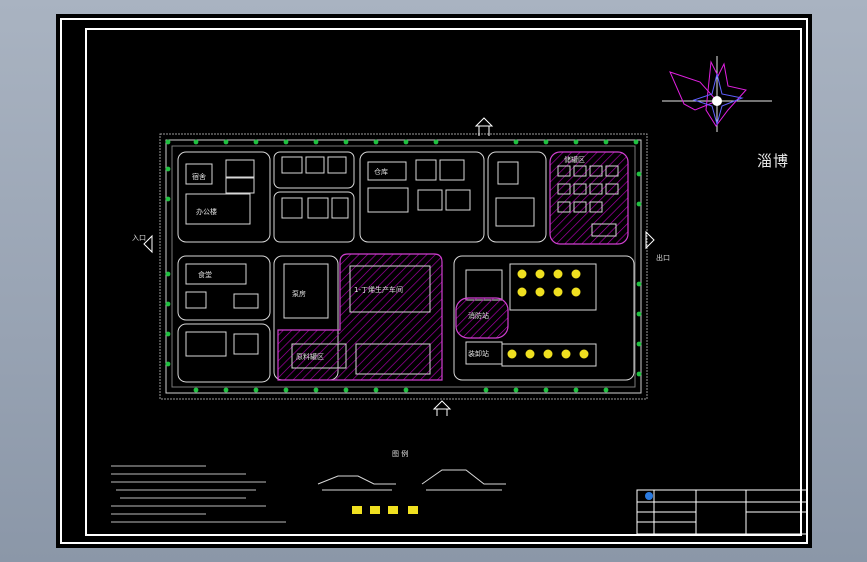  Describe the element at coordinates (663, 257) in the screenshot. I see `label-exit: 出口` at that location.